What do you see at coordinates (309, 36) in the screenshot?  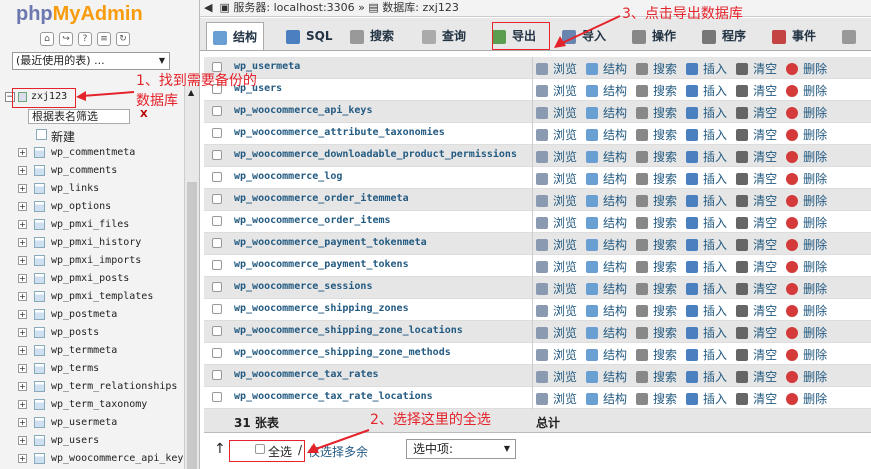 I see `tab-sql: SQL` at bounding box center [309, 36].